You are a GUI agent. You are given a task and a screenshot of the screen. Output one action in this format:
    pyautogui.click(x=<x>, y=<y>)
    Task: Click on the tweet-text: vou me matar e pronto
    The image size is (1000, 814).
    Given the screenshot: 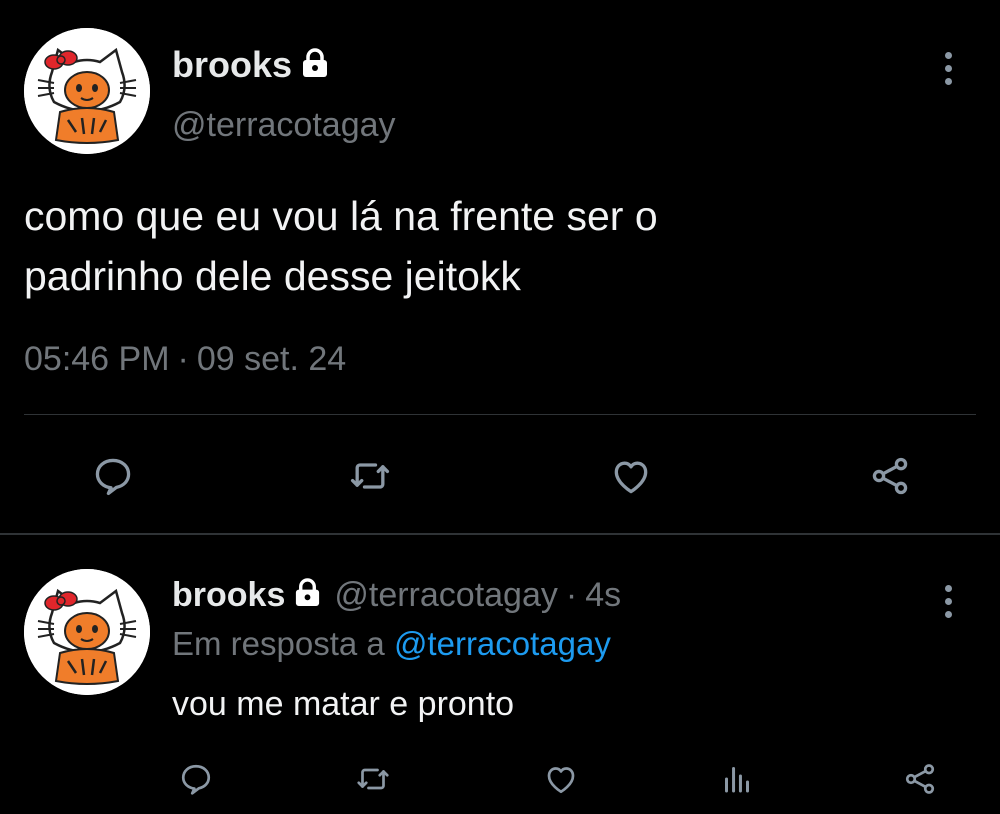 What is the action you would take?
    pyautogui.click(x=343, y=704)
    